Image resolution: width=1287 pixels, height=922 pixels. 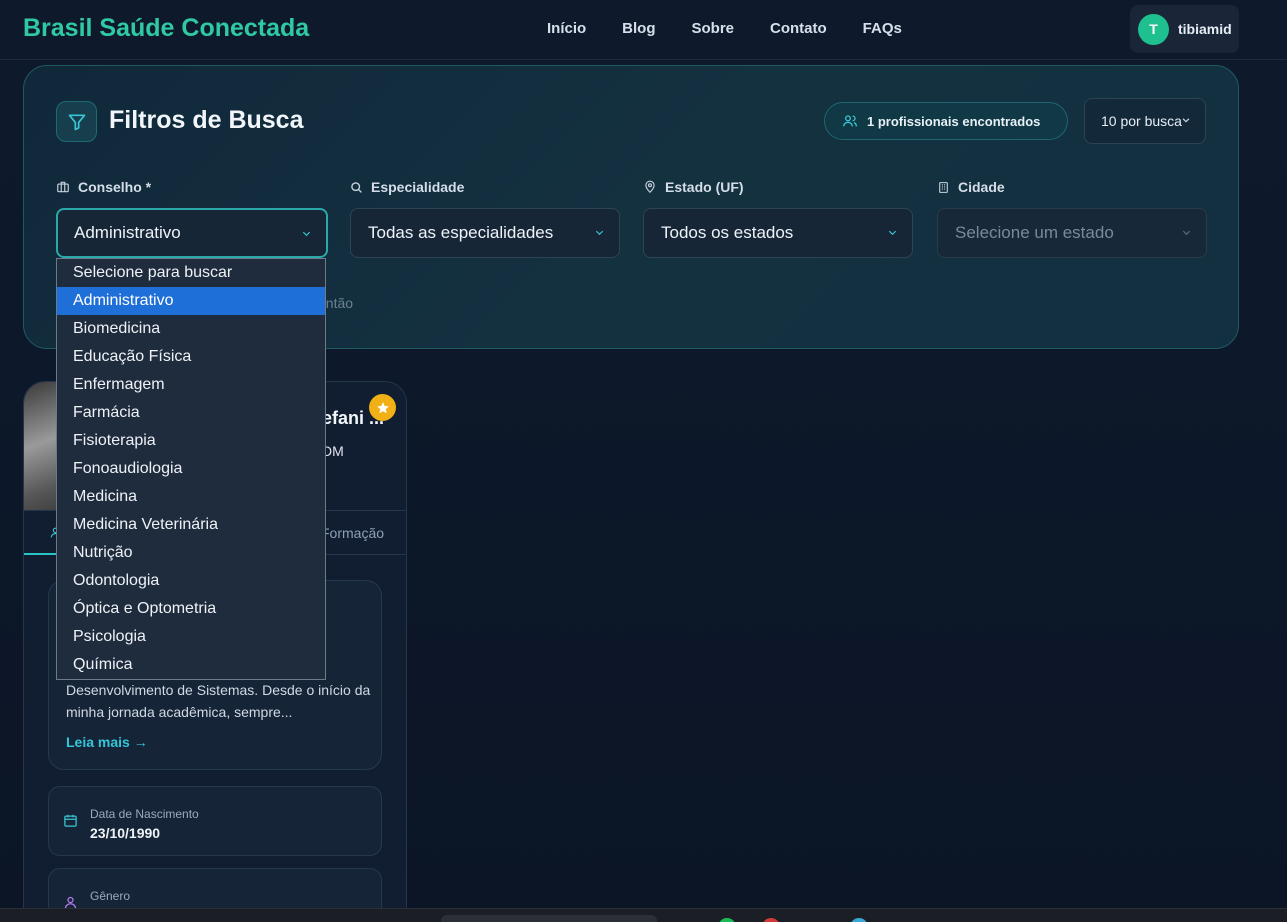 I want to click on cidade-select: Selecione um estado, so click(x=1072, y=233).